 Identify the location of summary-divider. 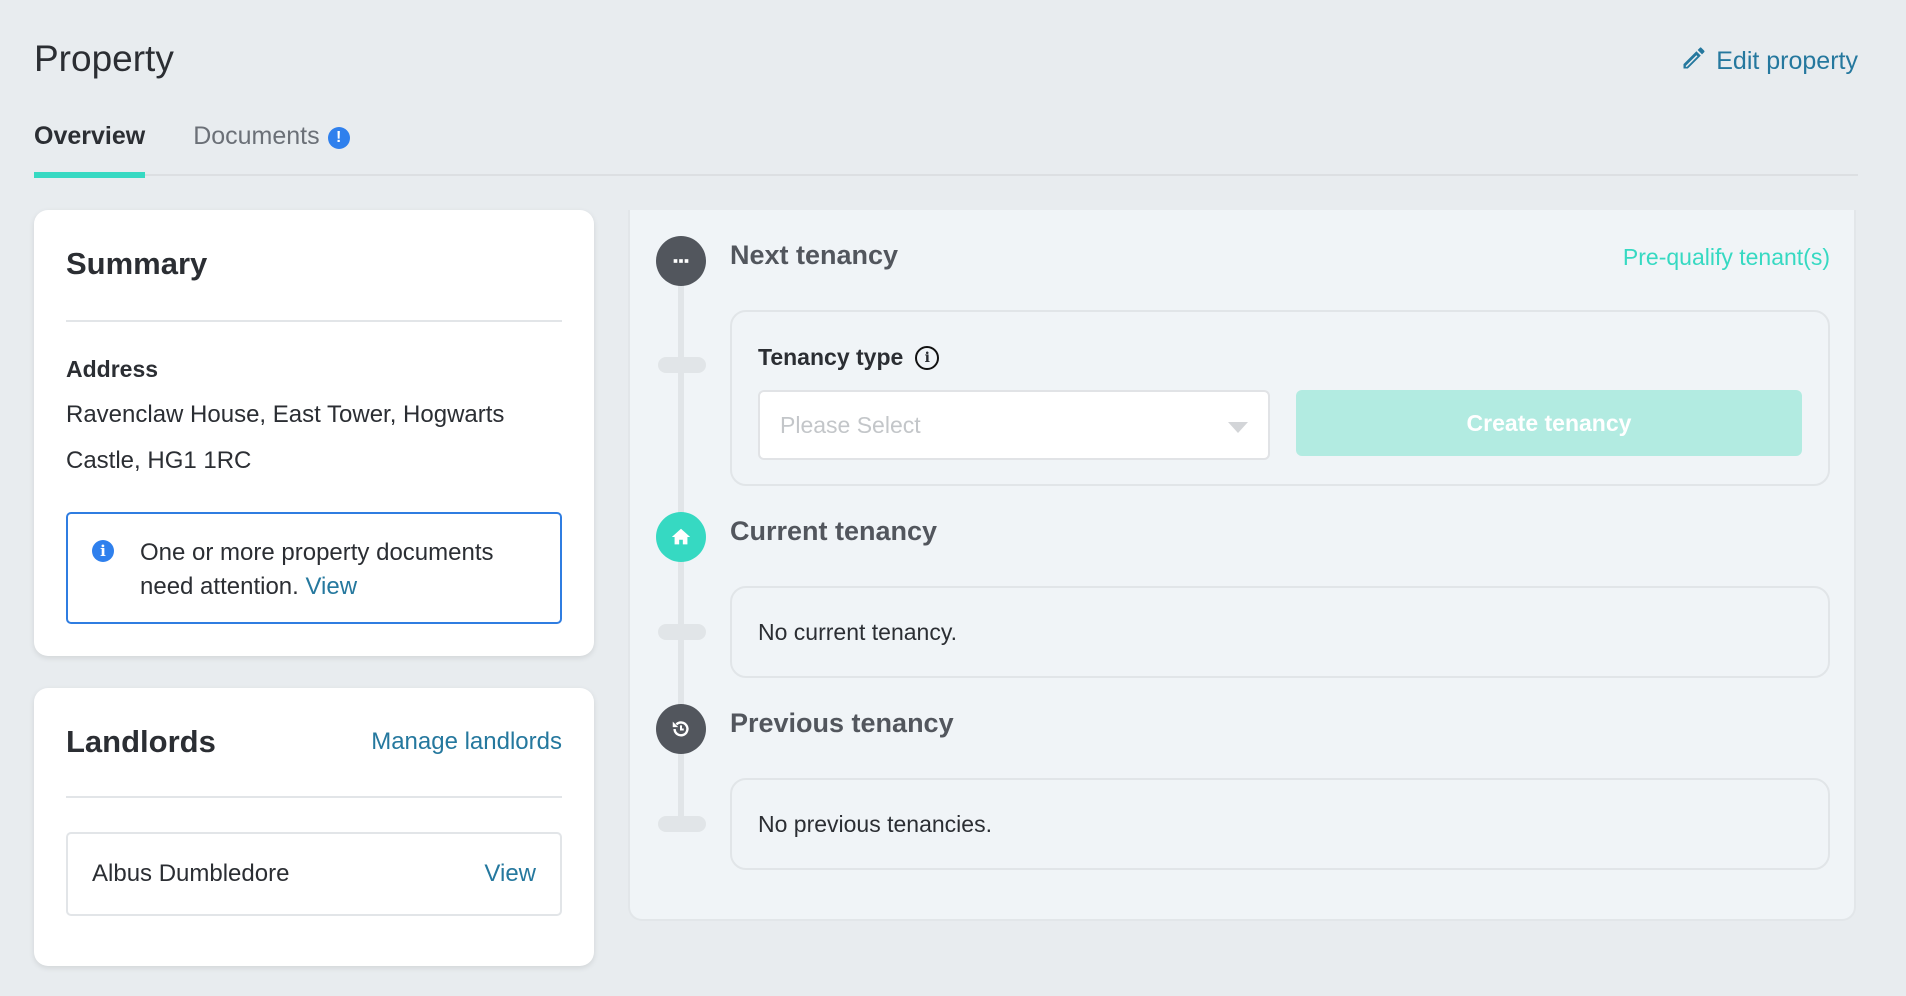
(314, 321).